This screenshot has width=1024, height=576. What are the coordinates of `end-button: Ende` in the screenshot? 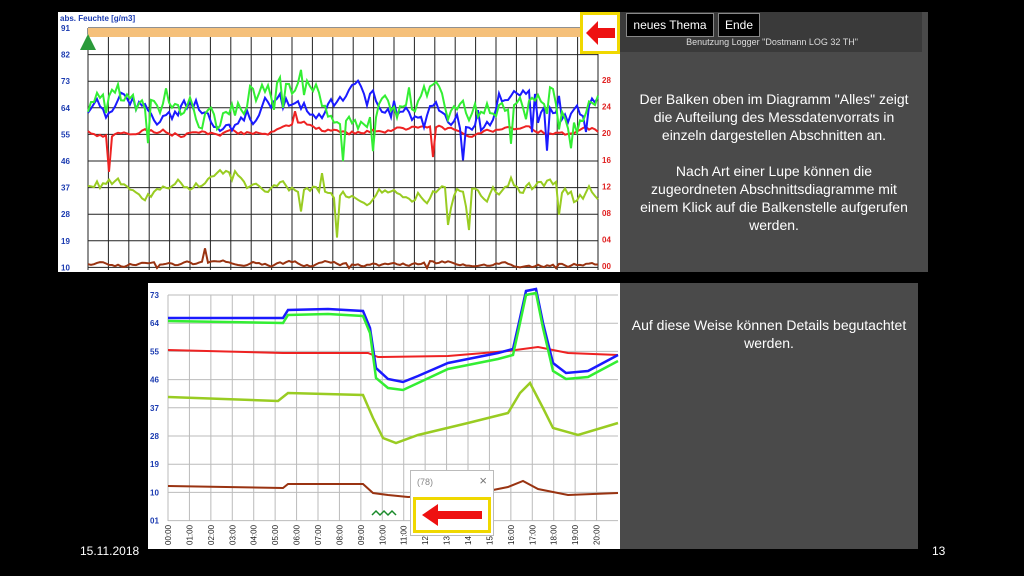 It's located at (739, 25).